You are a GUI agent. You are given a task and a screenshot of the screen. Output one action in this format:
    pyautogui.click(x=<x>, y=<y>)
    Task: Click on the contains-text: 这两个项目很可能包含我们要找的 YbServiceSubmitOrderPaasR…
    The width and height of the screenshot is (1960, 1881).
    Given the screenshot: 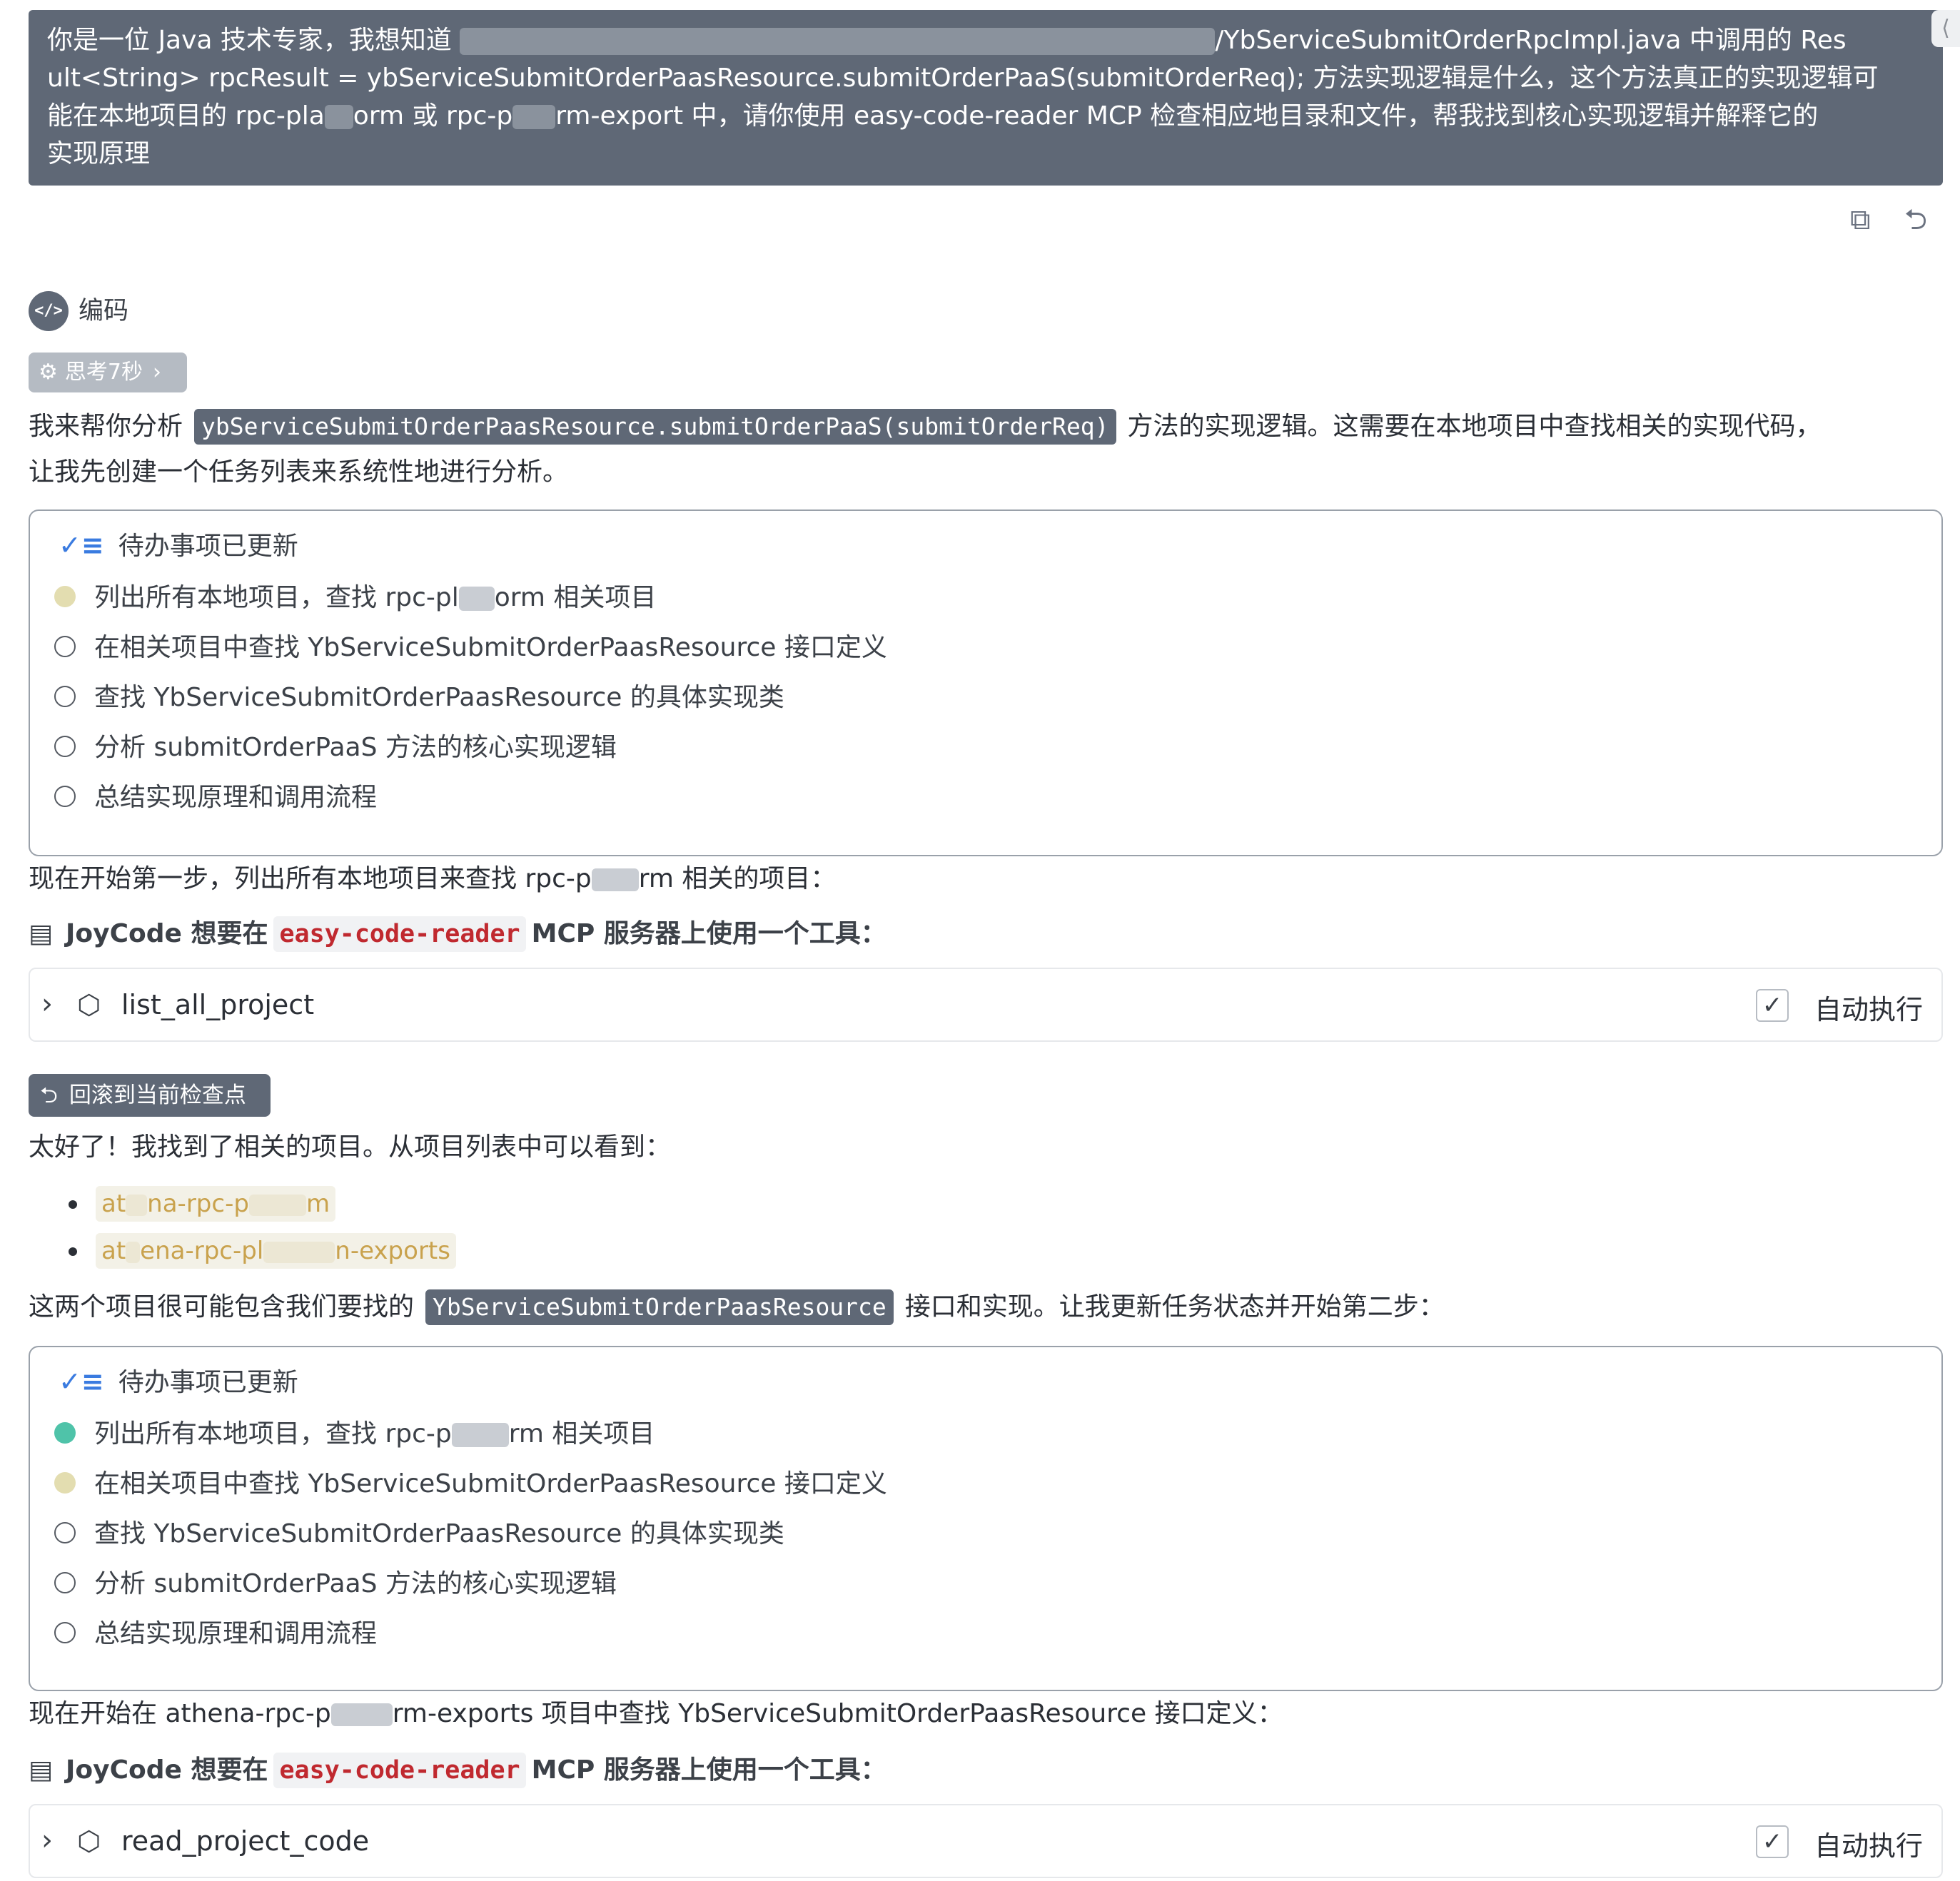 What is the action you would take?
    pyautogui.click(x=737, y=1307)
    